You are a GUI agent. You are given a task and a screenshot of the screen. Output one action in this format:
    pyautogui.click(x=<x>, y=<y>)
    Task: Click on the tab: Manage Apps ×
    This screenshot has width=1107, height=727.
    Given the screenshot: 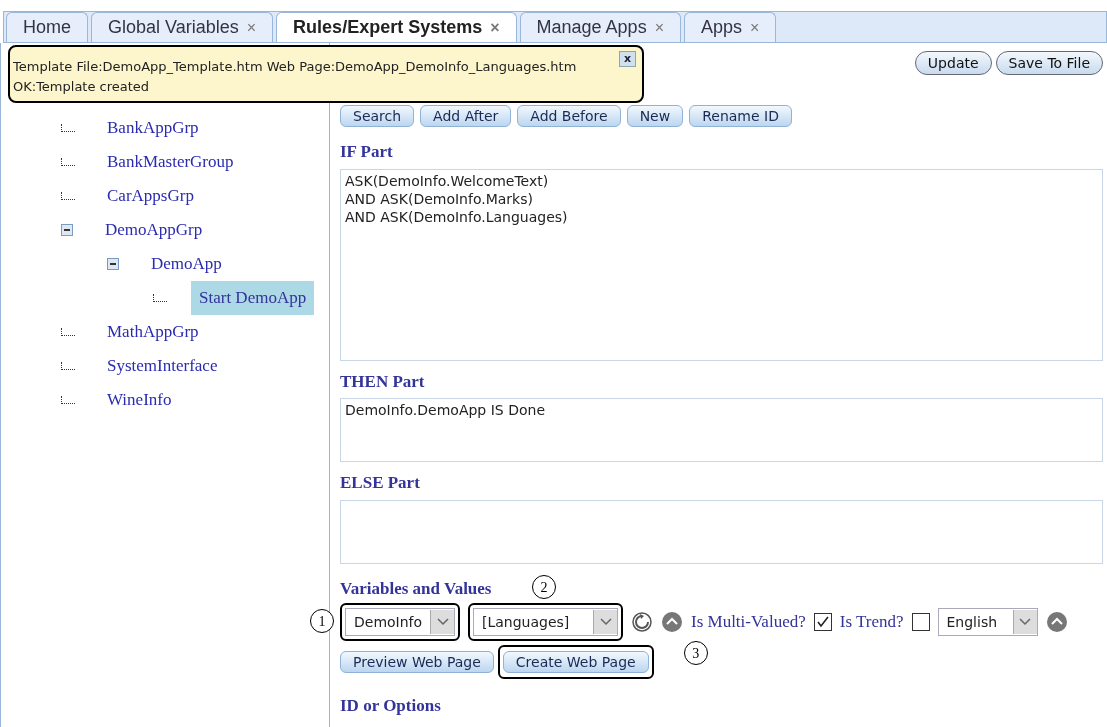 What is the action you would take?
    pyautogui.click(x=600, y=27)
    